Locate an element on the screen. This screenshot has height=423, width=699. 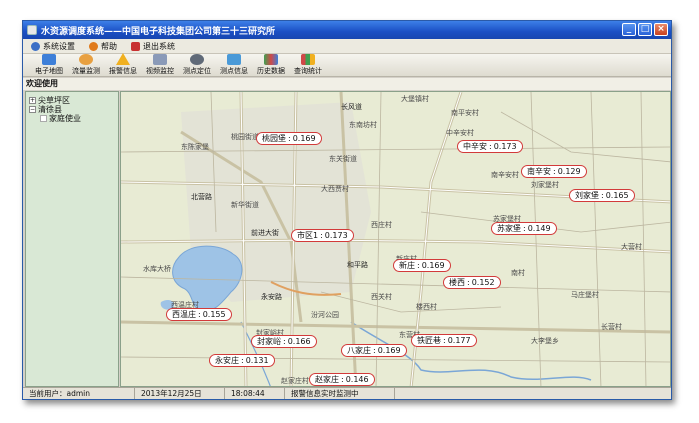
pin-name: 南辛安 is located at coordinates (539, 171).